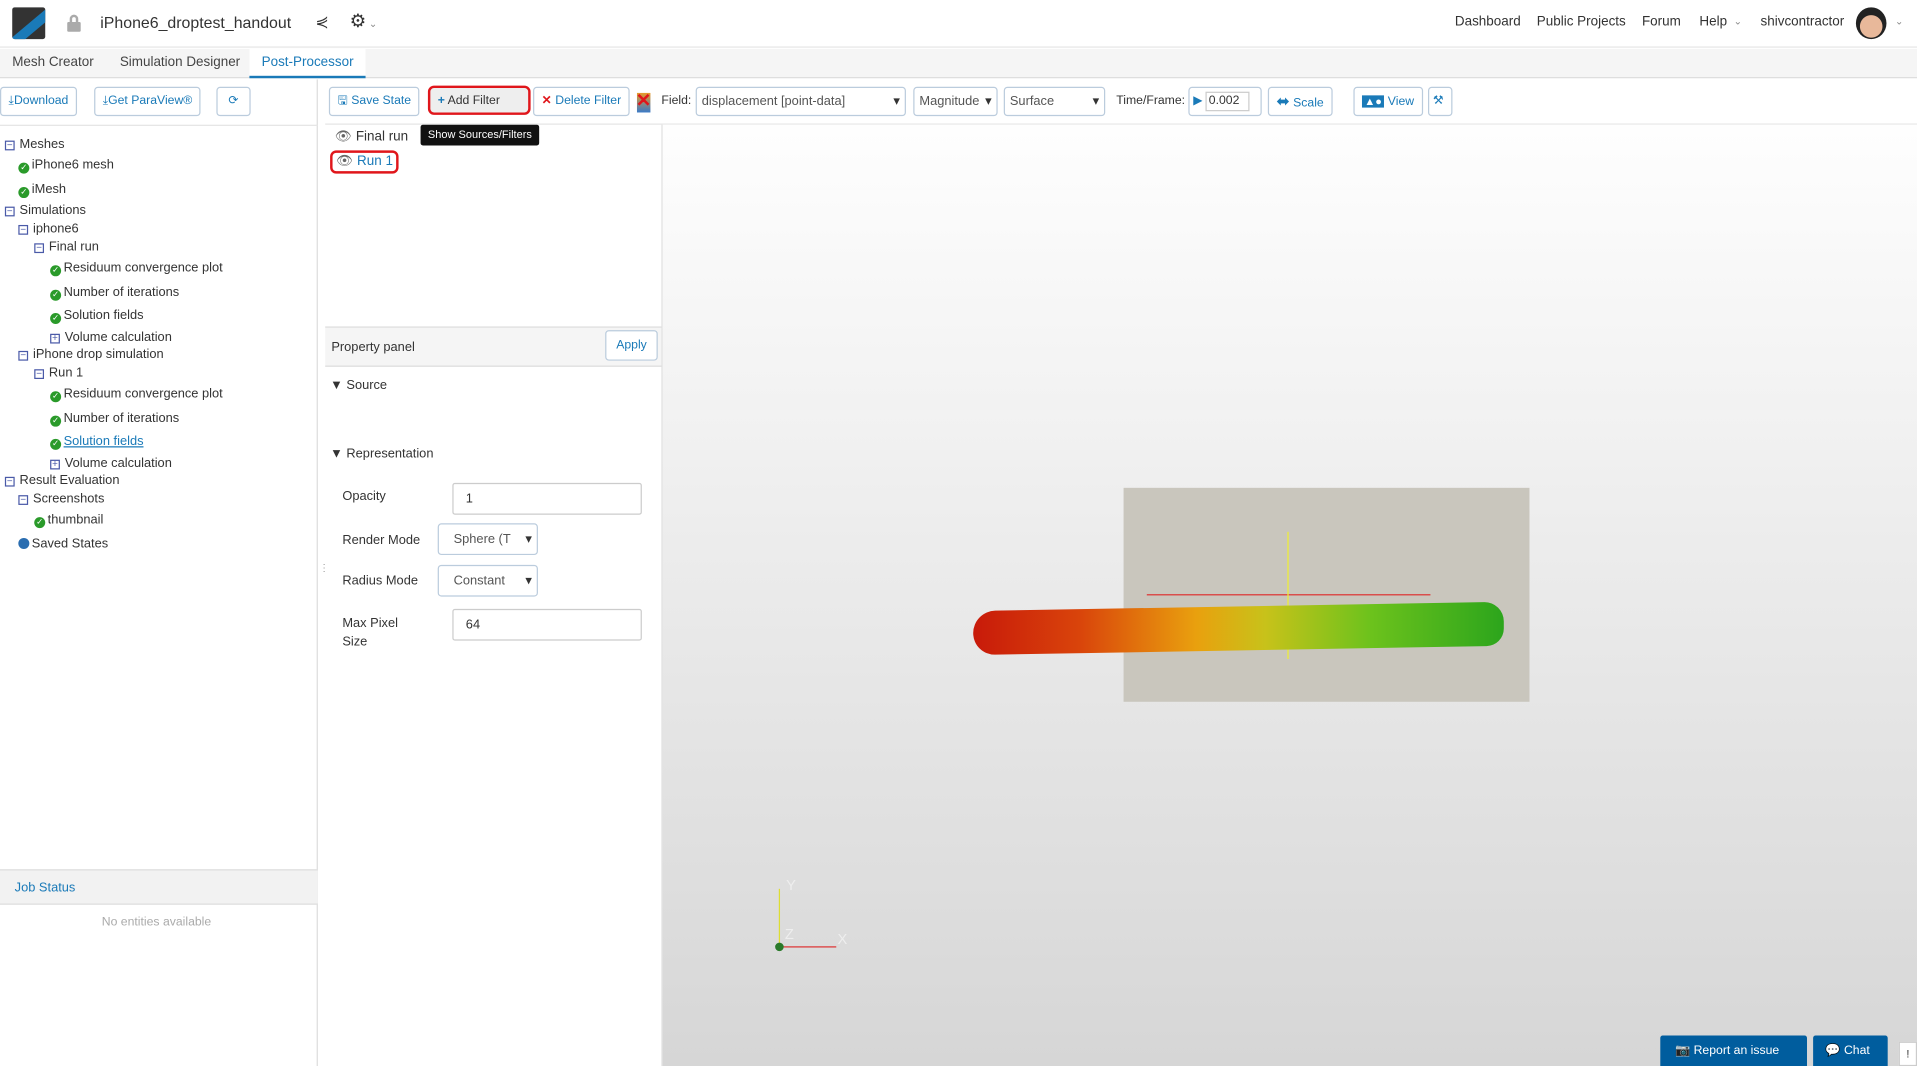 This screenshot has height=1066, width=1917. I want to click on scale-button: ⬌ Scale, so click(1300, 101).